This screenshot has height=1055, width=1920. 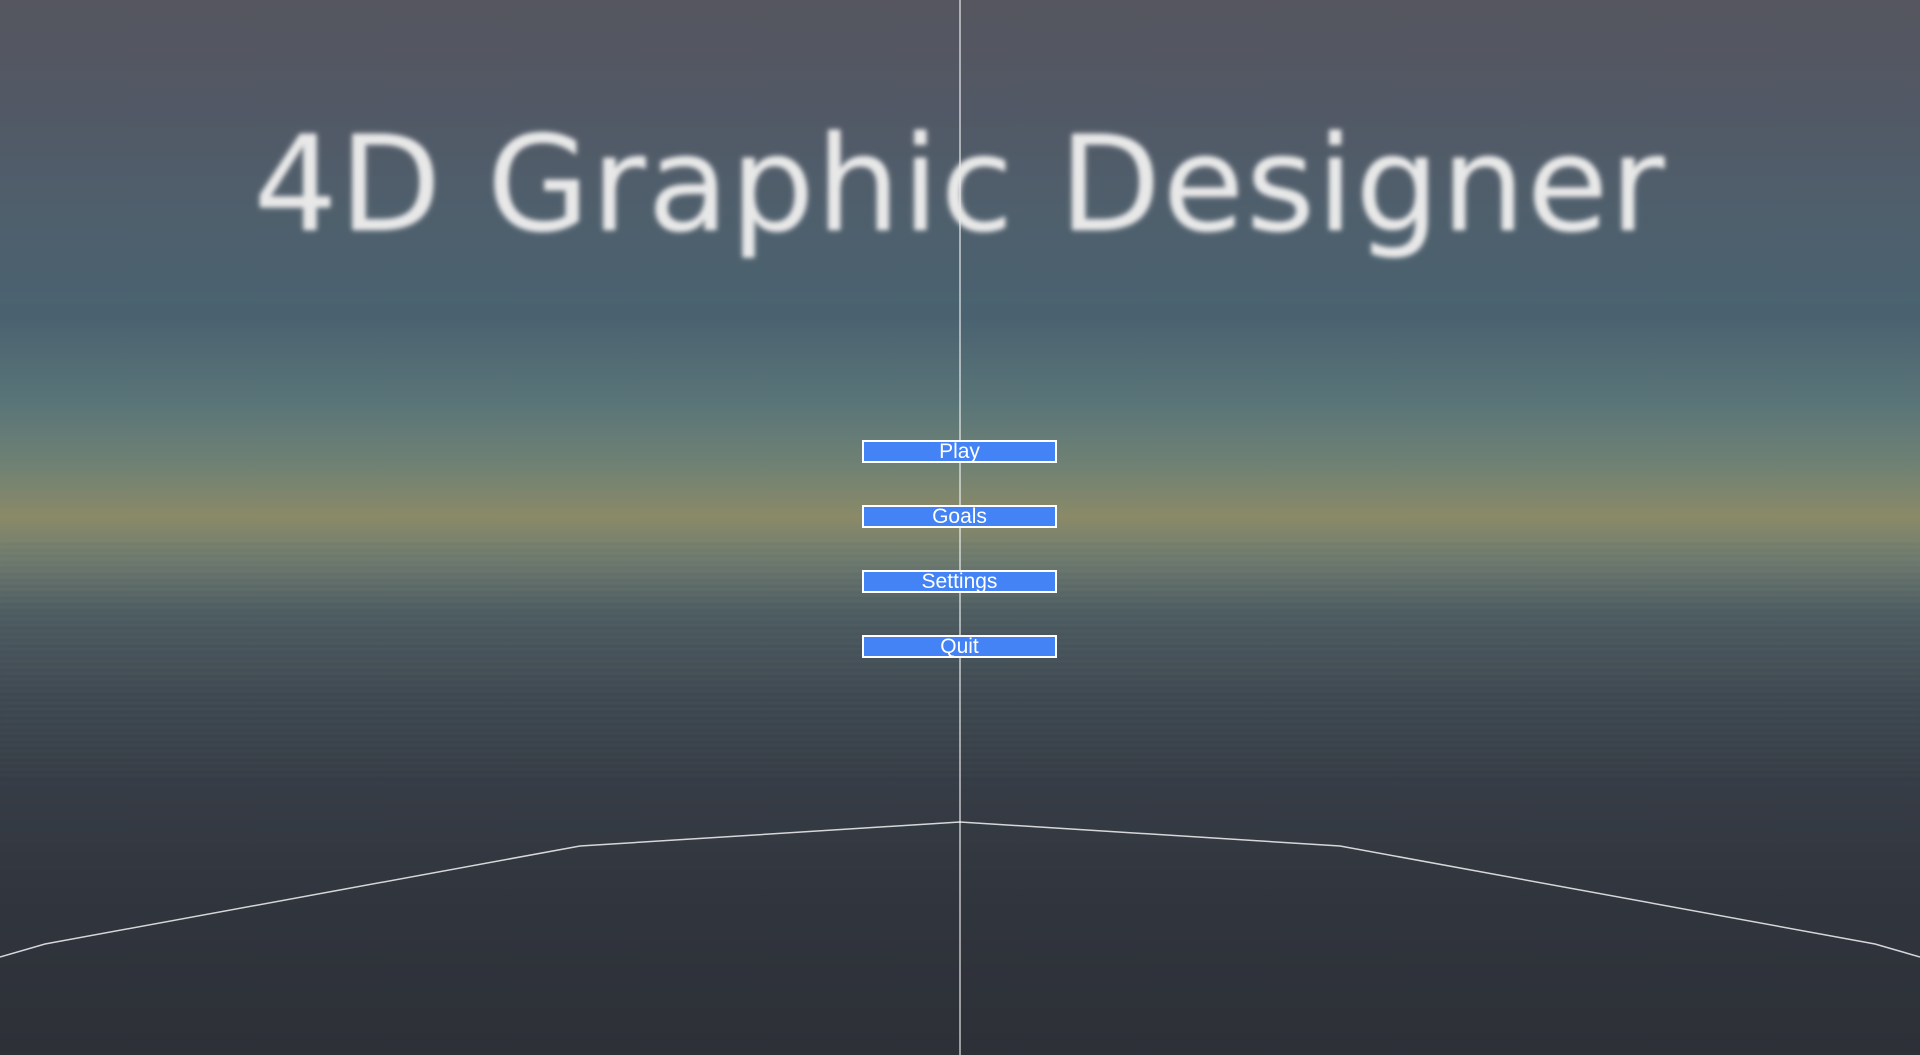 I want to click on goals-button: Goals, so click(x=959, y=516).